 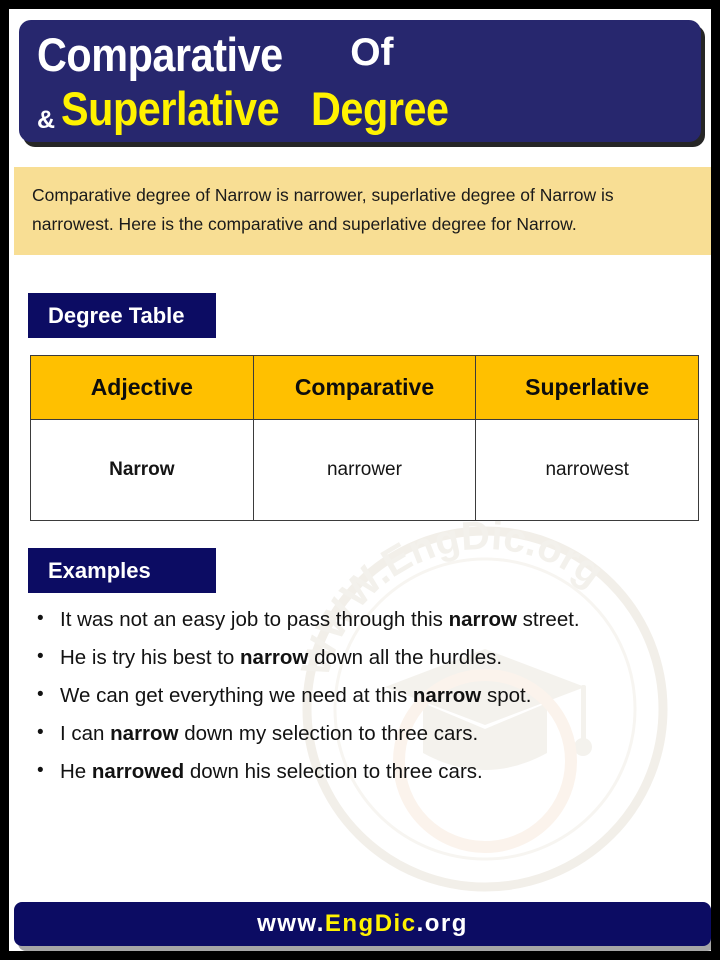 What do you see at coordinates (138, 771) in the screenshot?
I see `example-keyword: narrowed` at bounding box center [138, 771].